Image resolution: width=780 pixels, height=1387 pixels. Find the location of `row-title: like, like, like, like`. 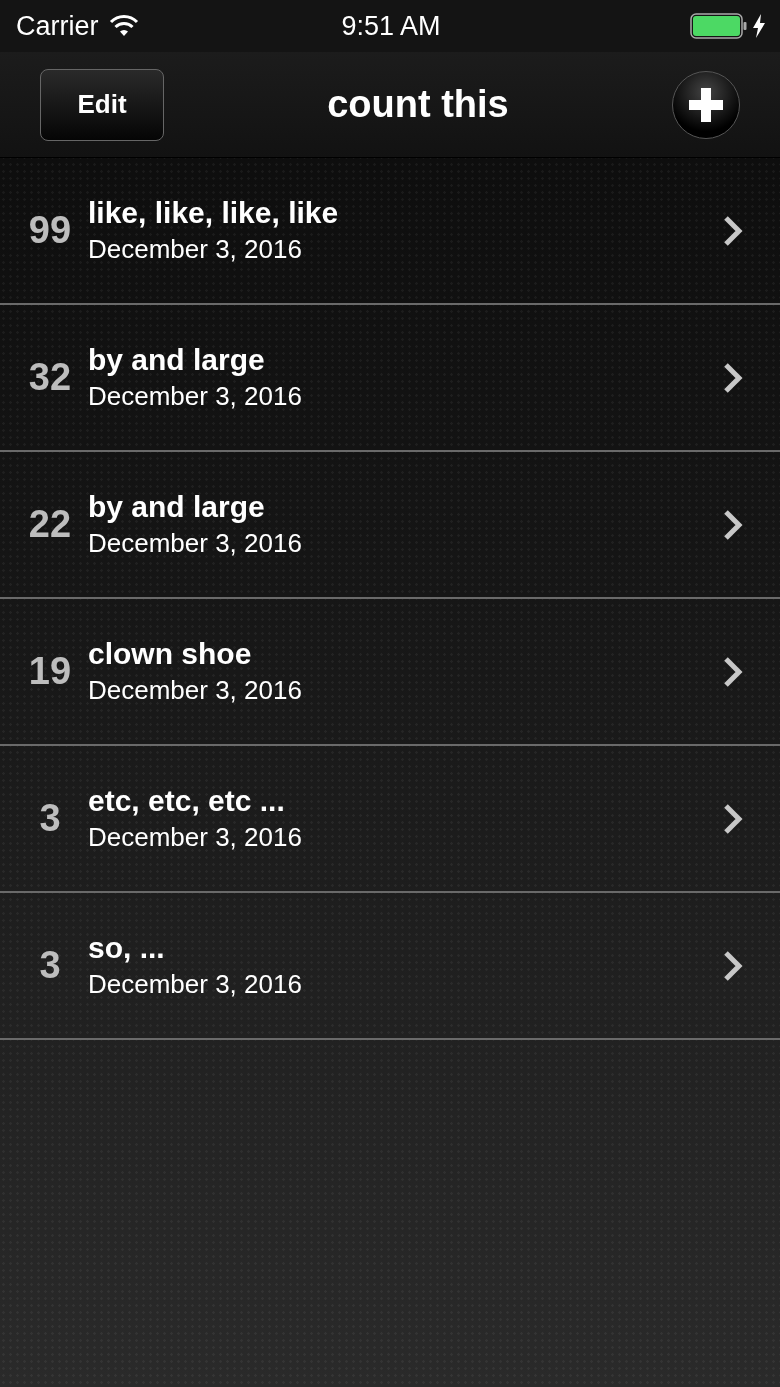

row-title: like, like, like, like is located at coordinates (214, 213).